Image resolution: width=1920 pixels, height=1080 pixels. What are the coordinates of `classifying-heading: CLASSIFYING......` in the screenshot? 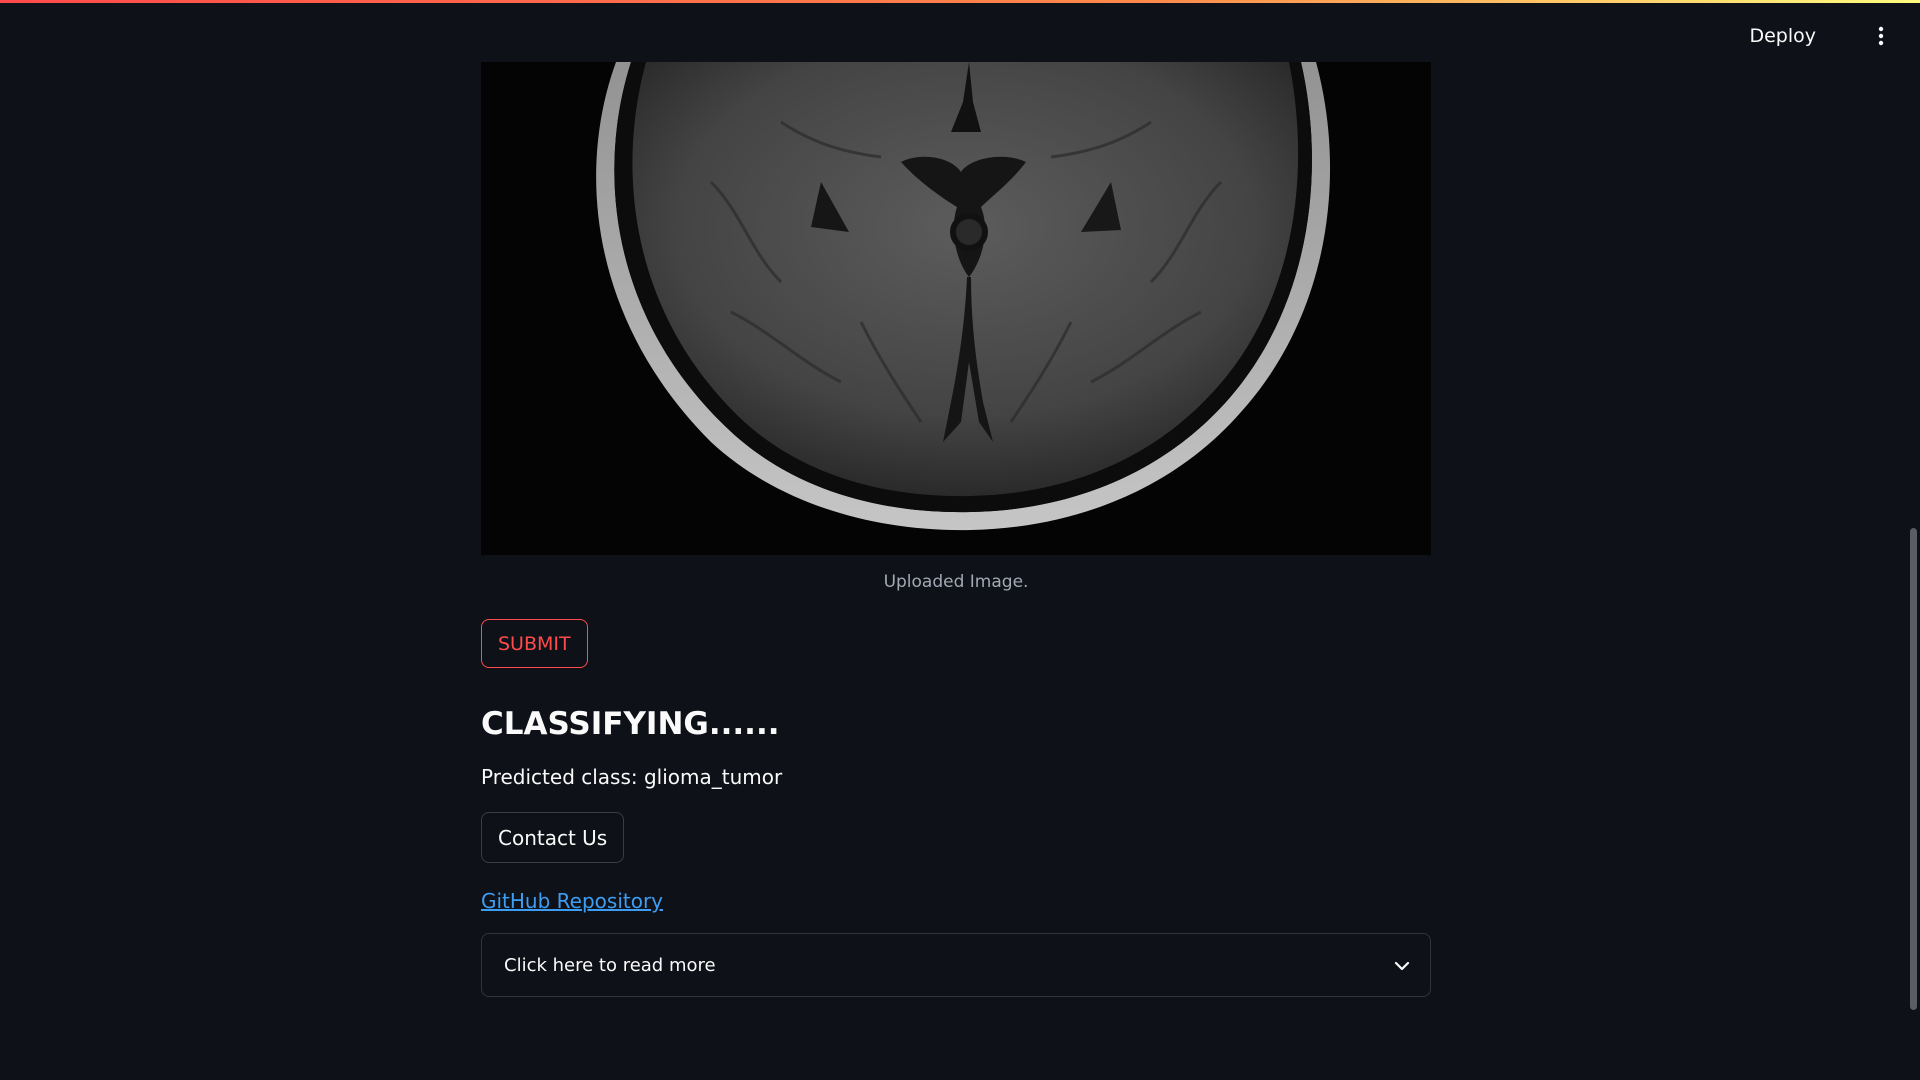 It's located at (630, 724).